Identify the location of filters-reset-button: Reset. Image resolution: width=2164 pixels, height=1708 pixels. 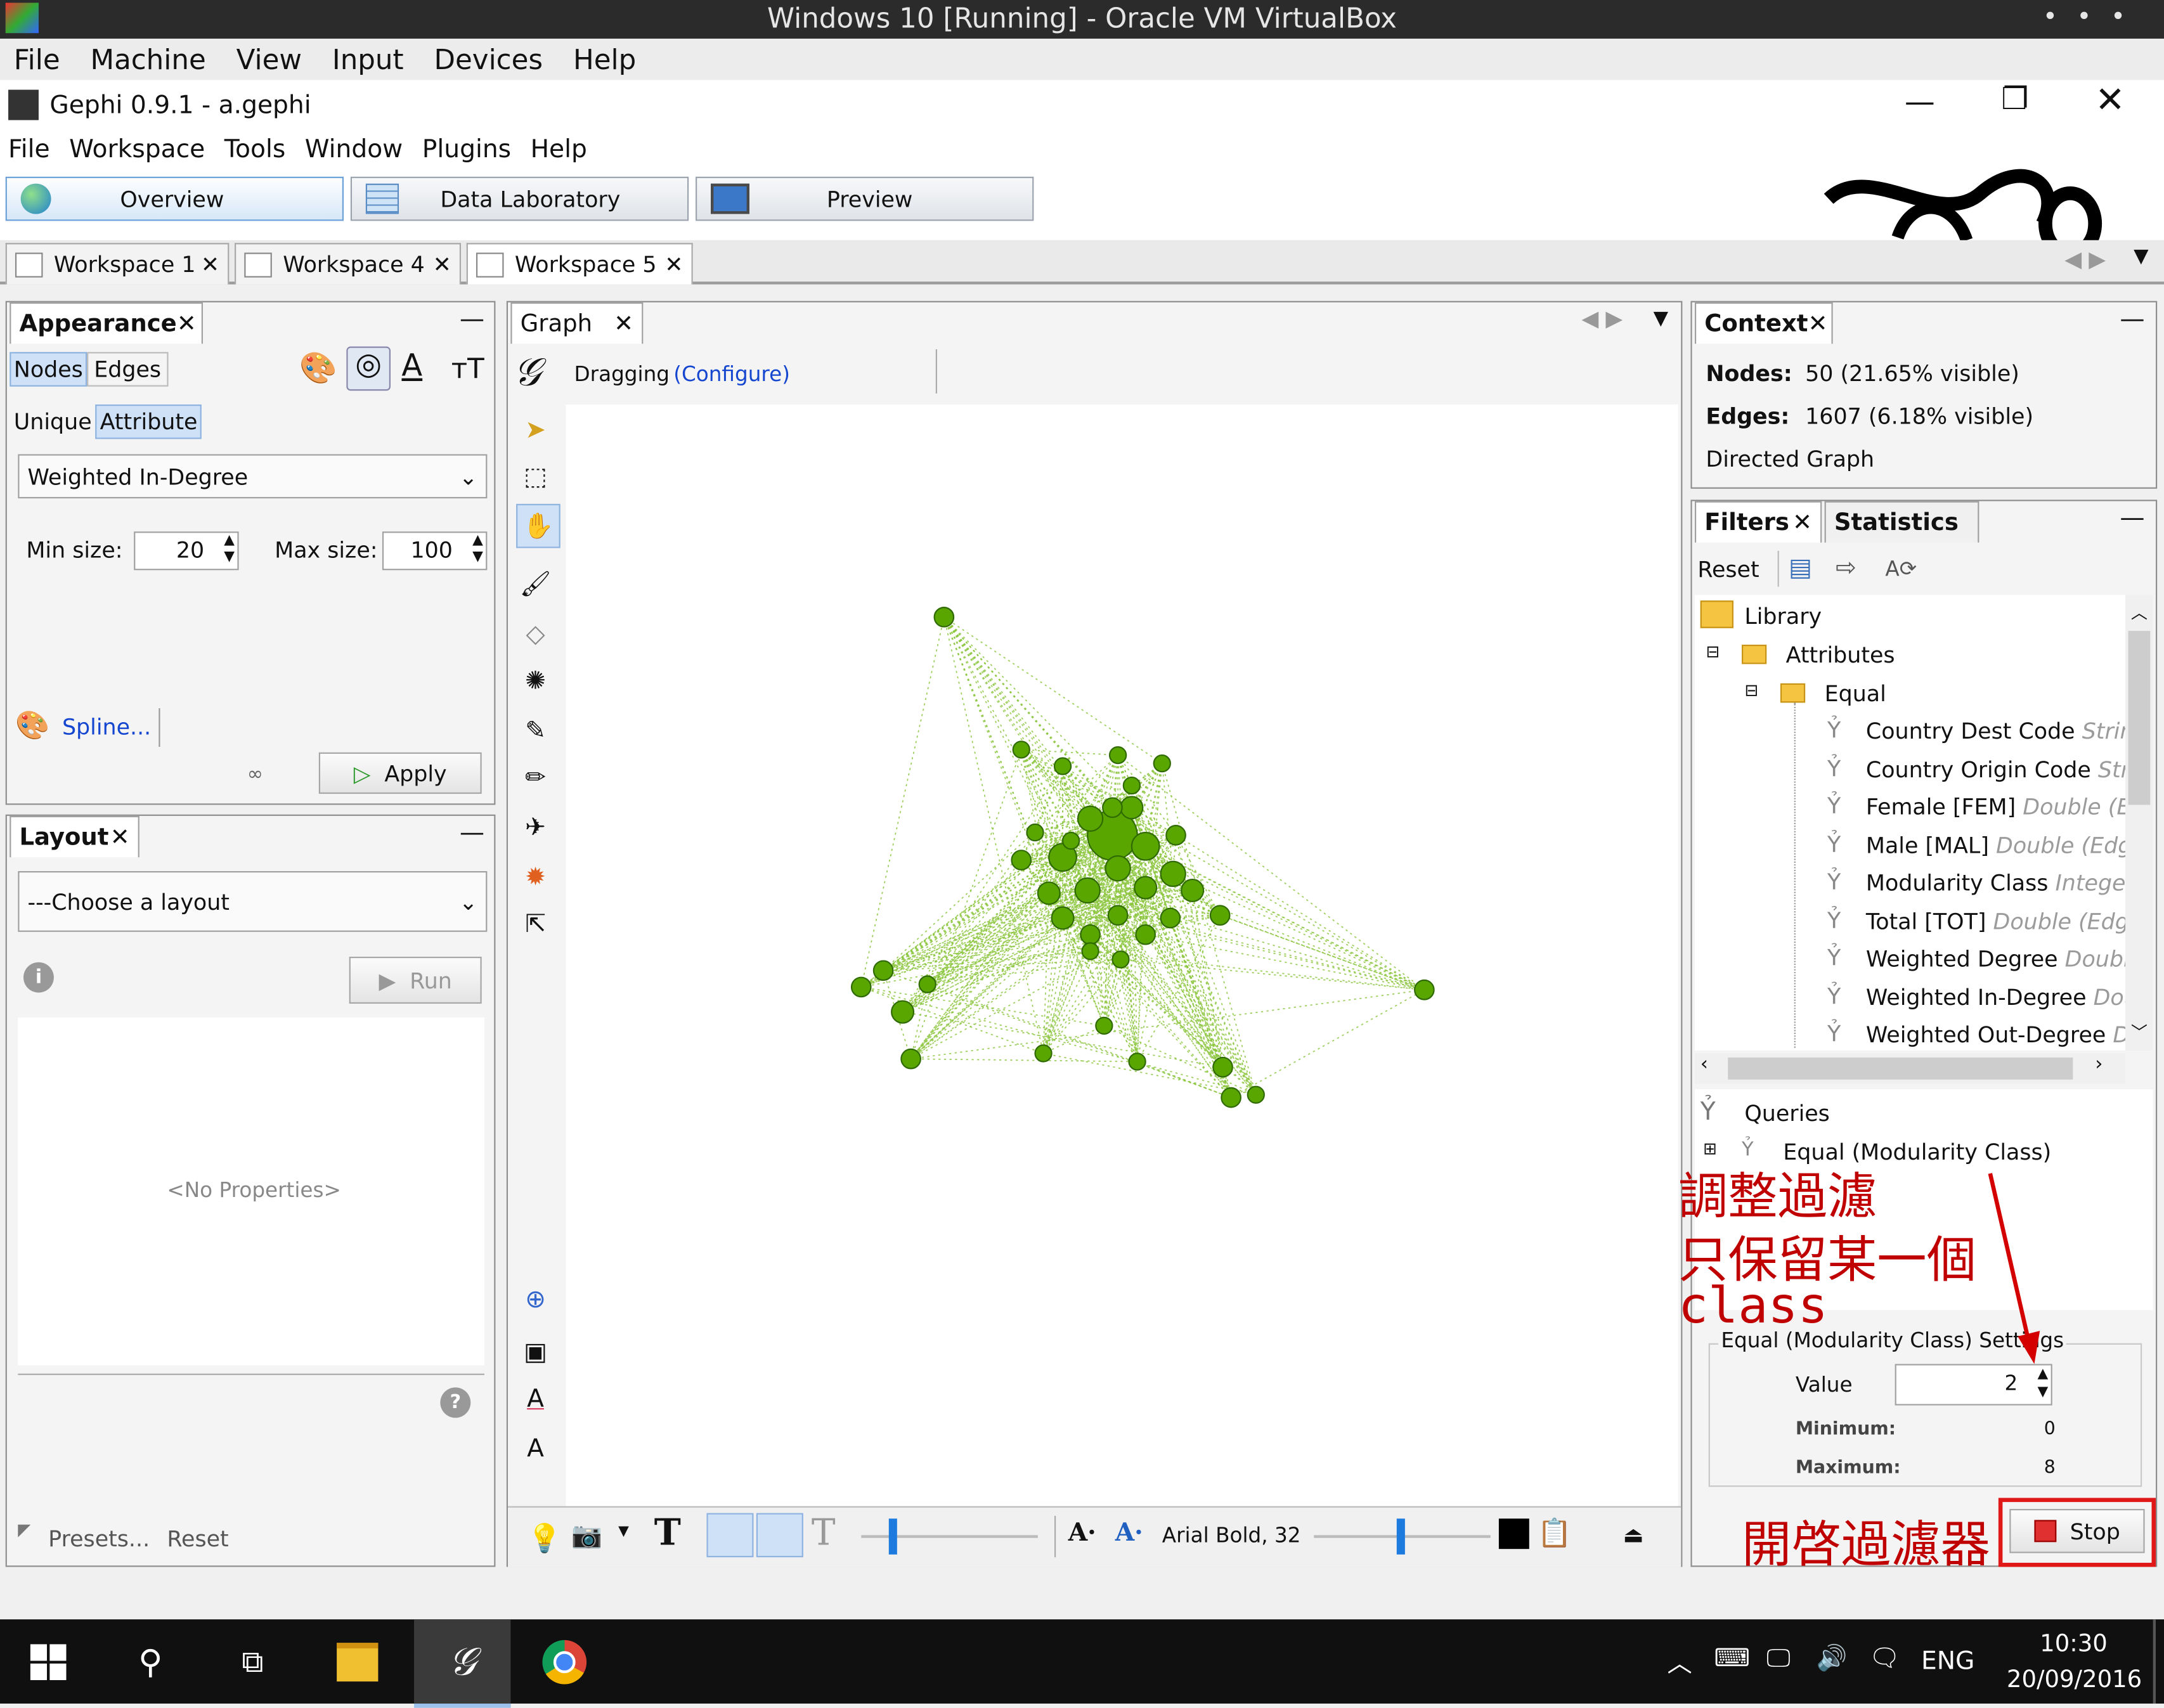
(1728, 570).